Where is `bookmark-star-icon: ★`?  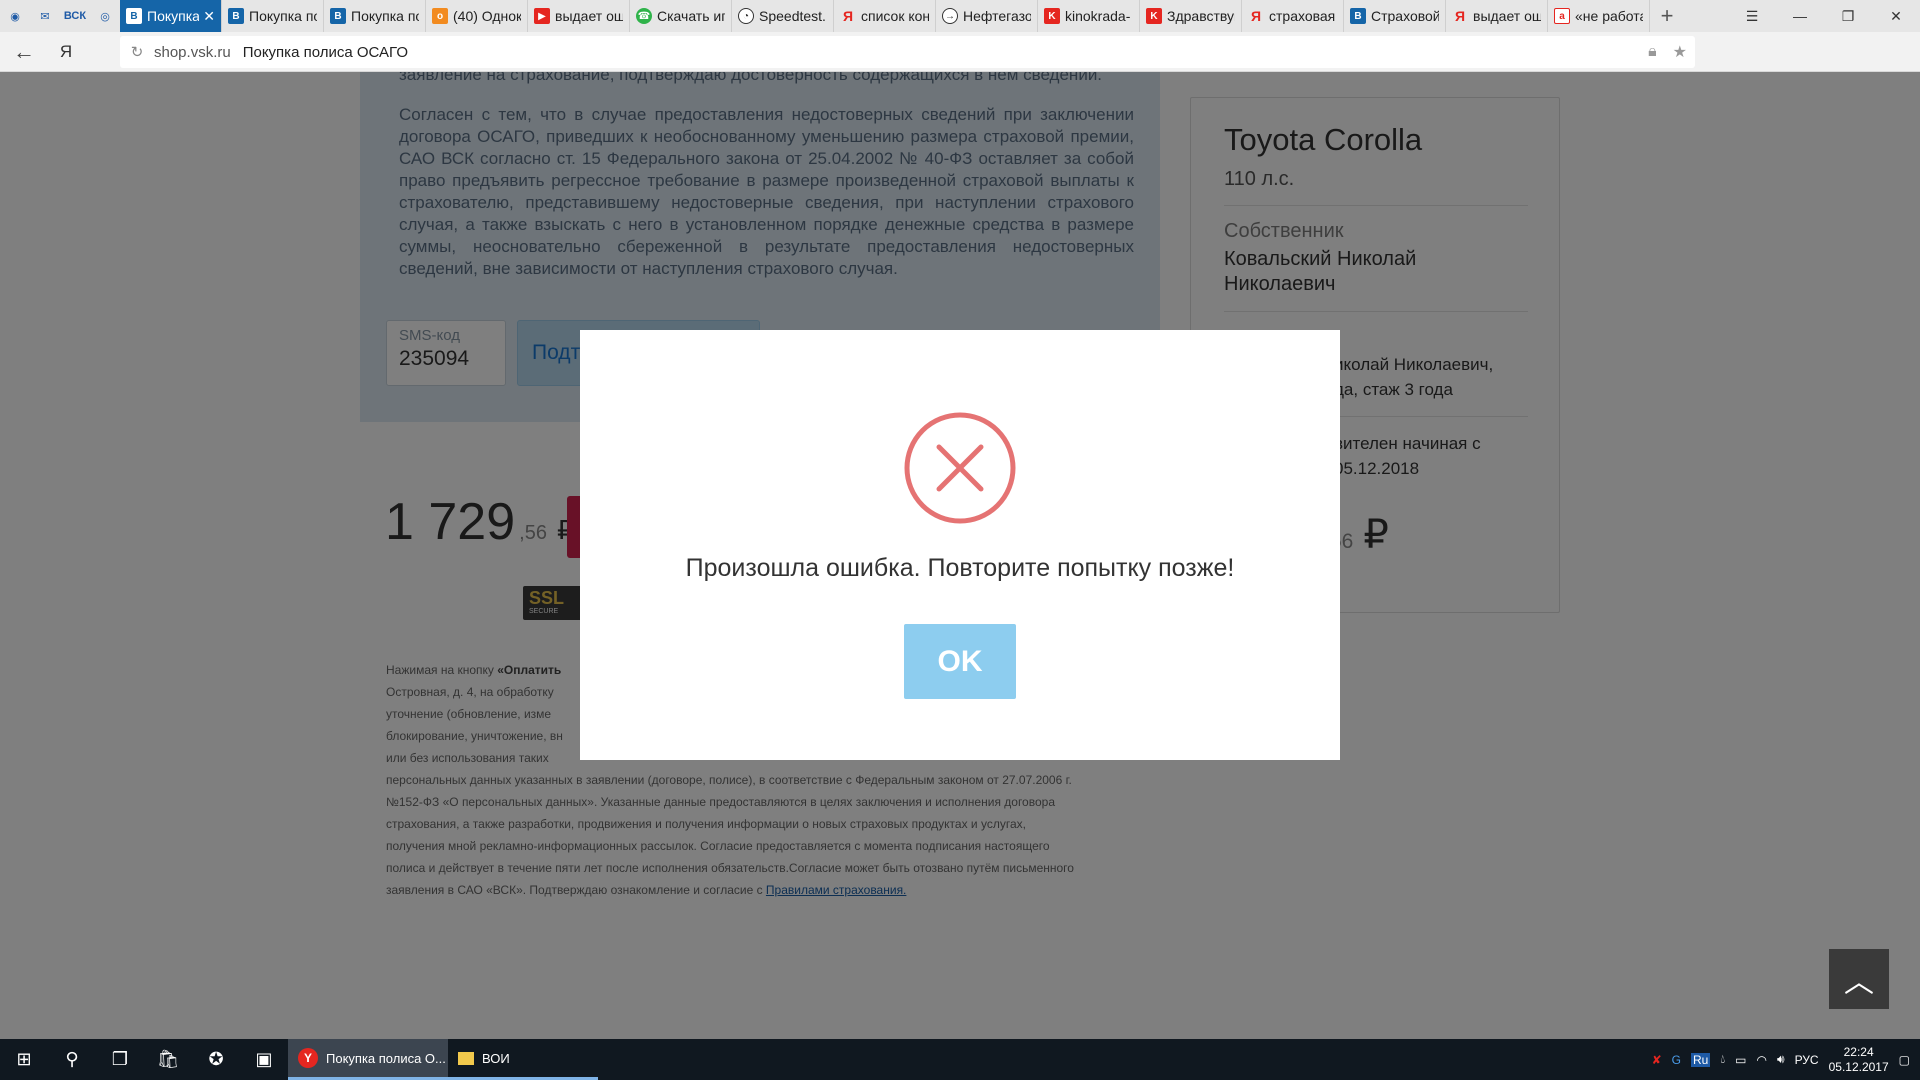 bookmark-star-icon: ★ is located at coordinates (1680, 52).